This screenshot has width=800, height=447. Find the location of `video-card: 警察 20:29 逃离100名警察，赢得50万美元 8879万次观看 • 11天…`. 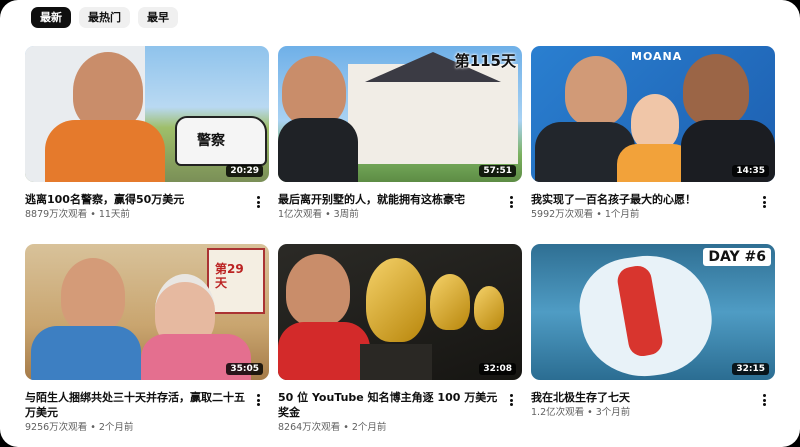

video-card: 警察 20:29 逃离100名警察，赢得50万美元 8879万次观看 • 11天… is located at coordinates (147, 133).